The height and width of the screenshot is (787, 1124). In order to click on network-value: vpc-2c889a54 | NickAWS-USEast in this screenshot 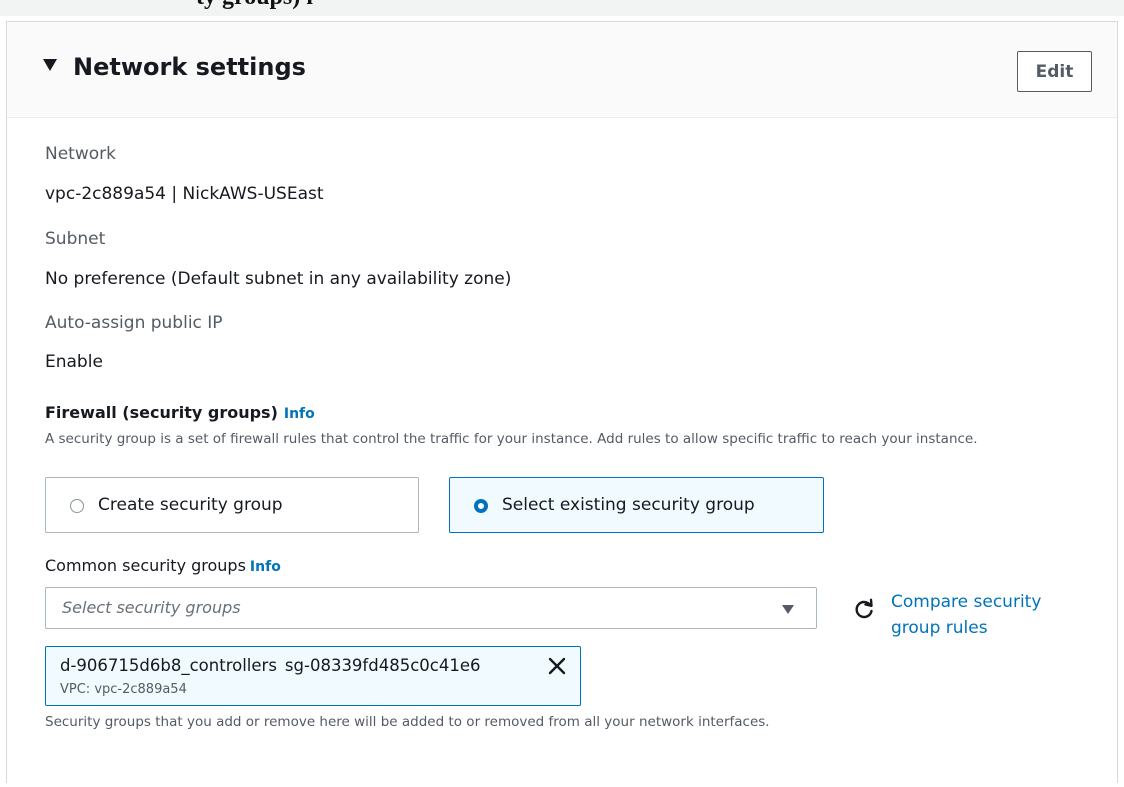, I will do `click(184, 194)`.